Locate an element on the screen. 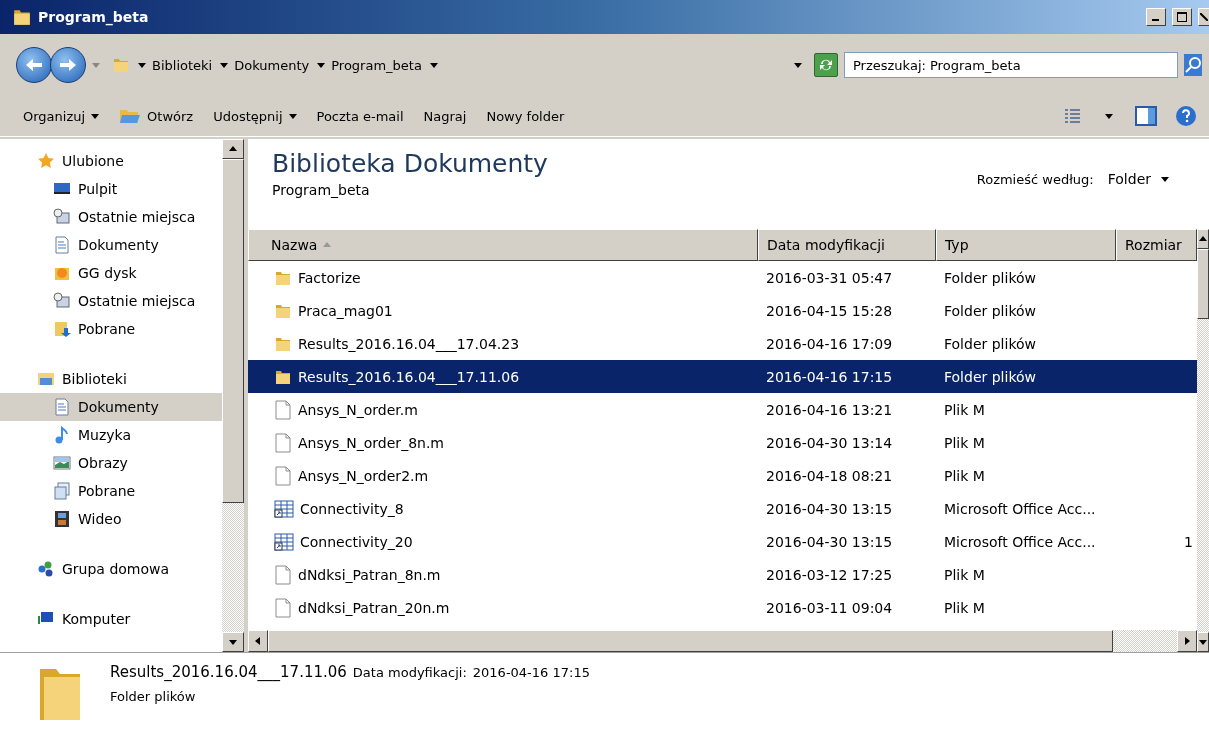 Image resolution: width=1209 pixels, height=731 pixels. file-row: dNdksi_Patran_20n.m 2016-03-11 09:04 Plik M is located at coordinates (722, 607).